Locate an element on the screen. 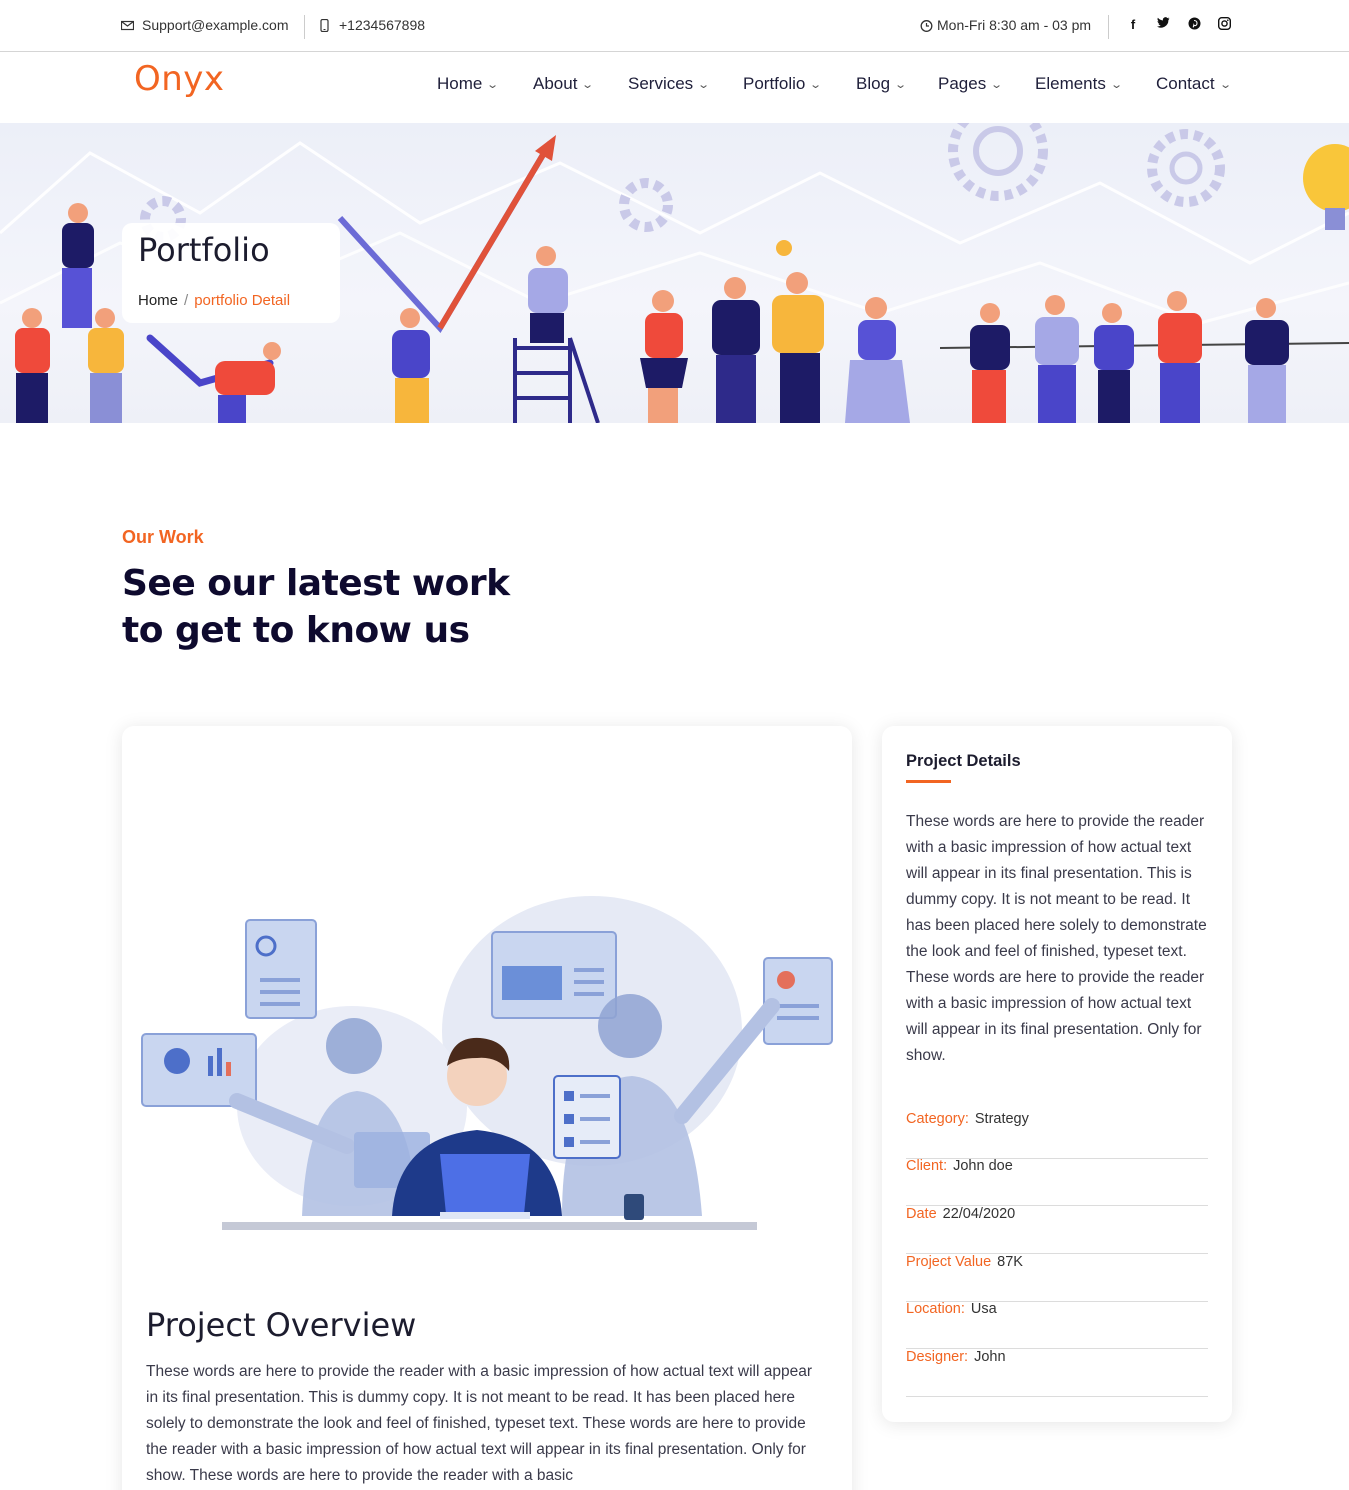 This screenshot has width=1349, height=1490. pinterest-icon is located at coordinates (1194, 25).